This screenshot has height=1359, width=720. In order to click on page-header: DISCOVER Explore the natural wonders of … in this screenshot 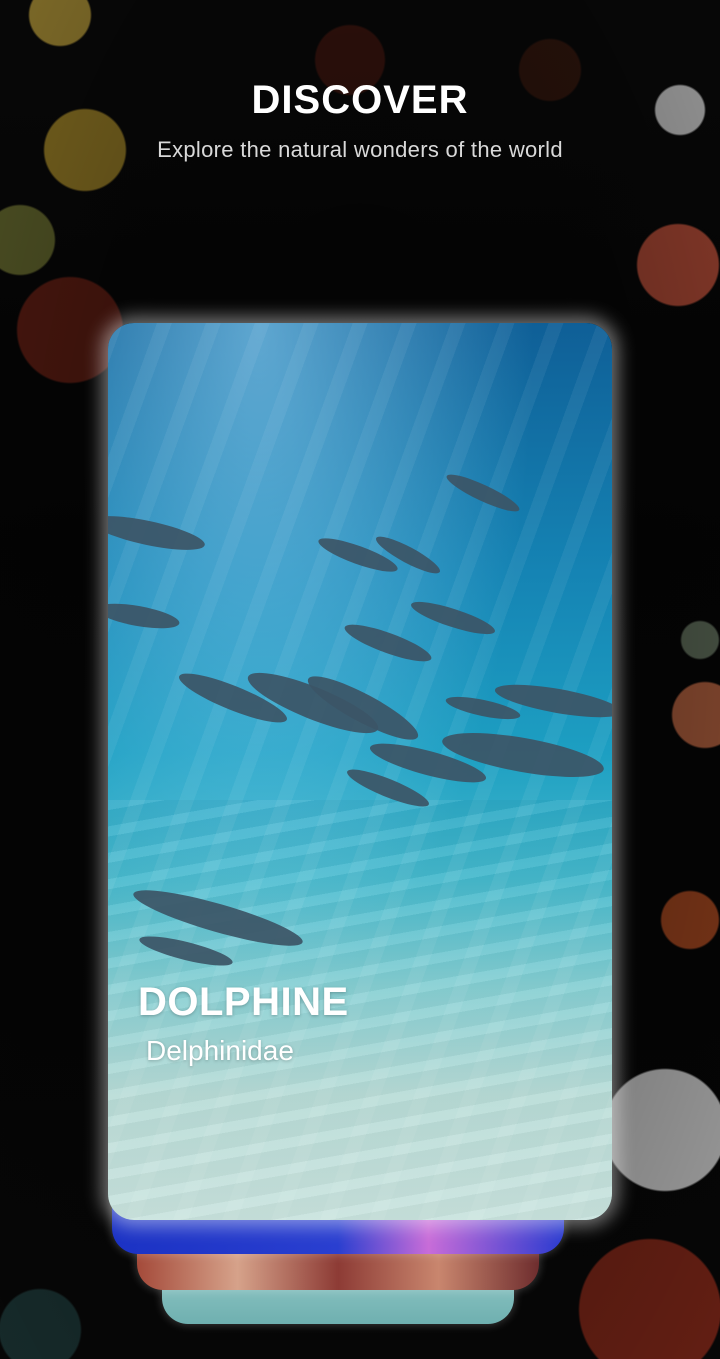, I will do `click(360, 120)`.